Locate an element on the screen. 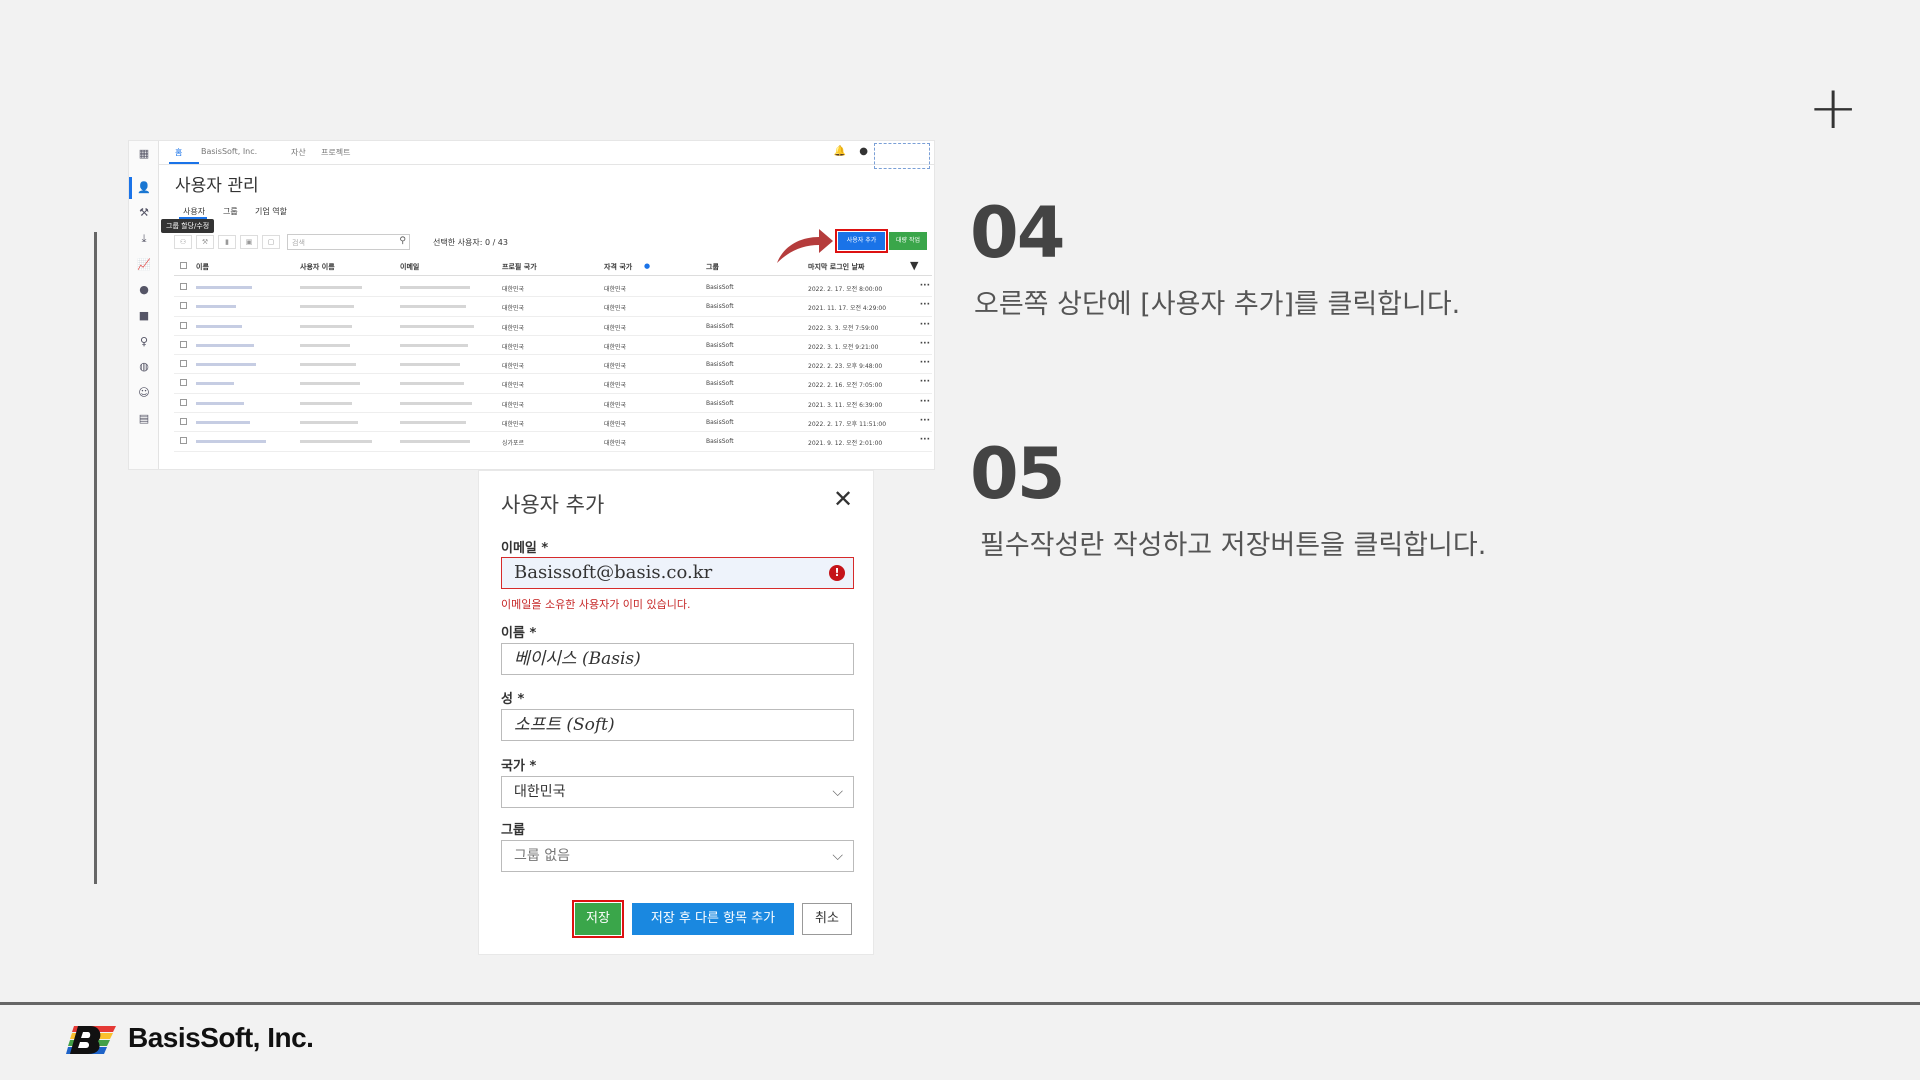 The image size is (1920, 1080). column-header: 자격 국가 is located at coordinates (618, 267).